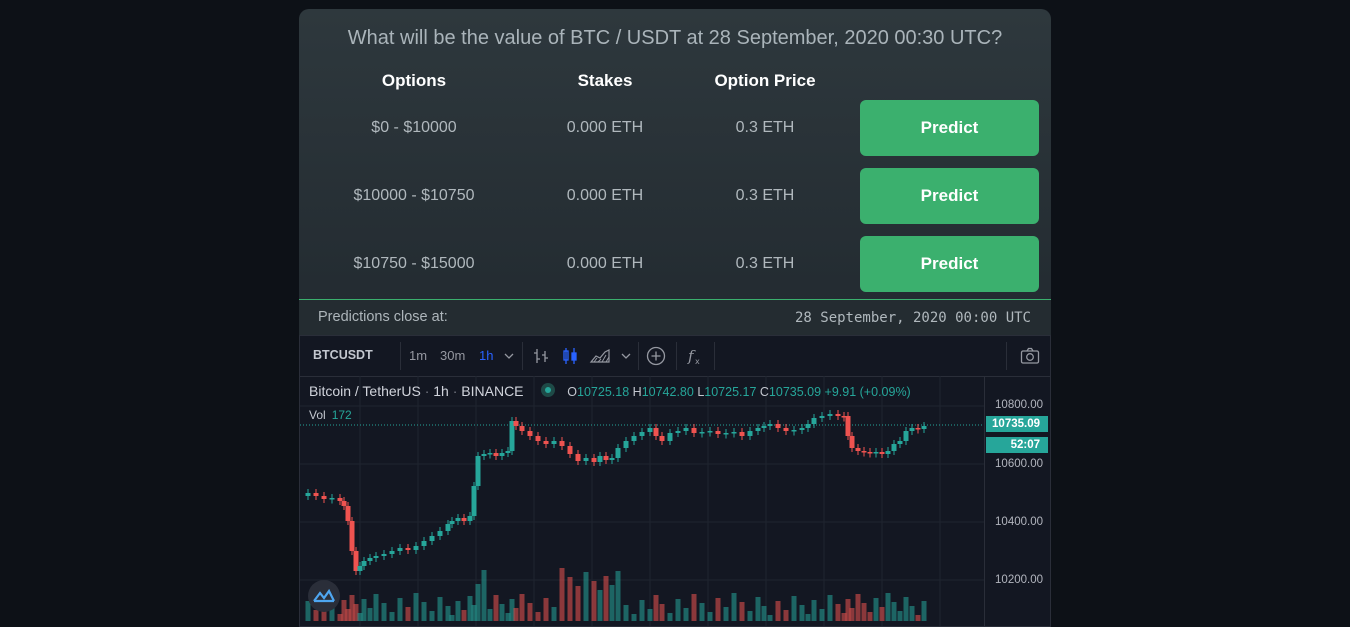 Image resolution: width=1350 pixels, height=627 pixels. I want to click on symbol-title: Bitcoin / TetherUS, so click(365, 391).